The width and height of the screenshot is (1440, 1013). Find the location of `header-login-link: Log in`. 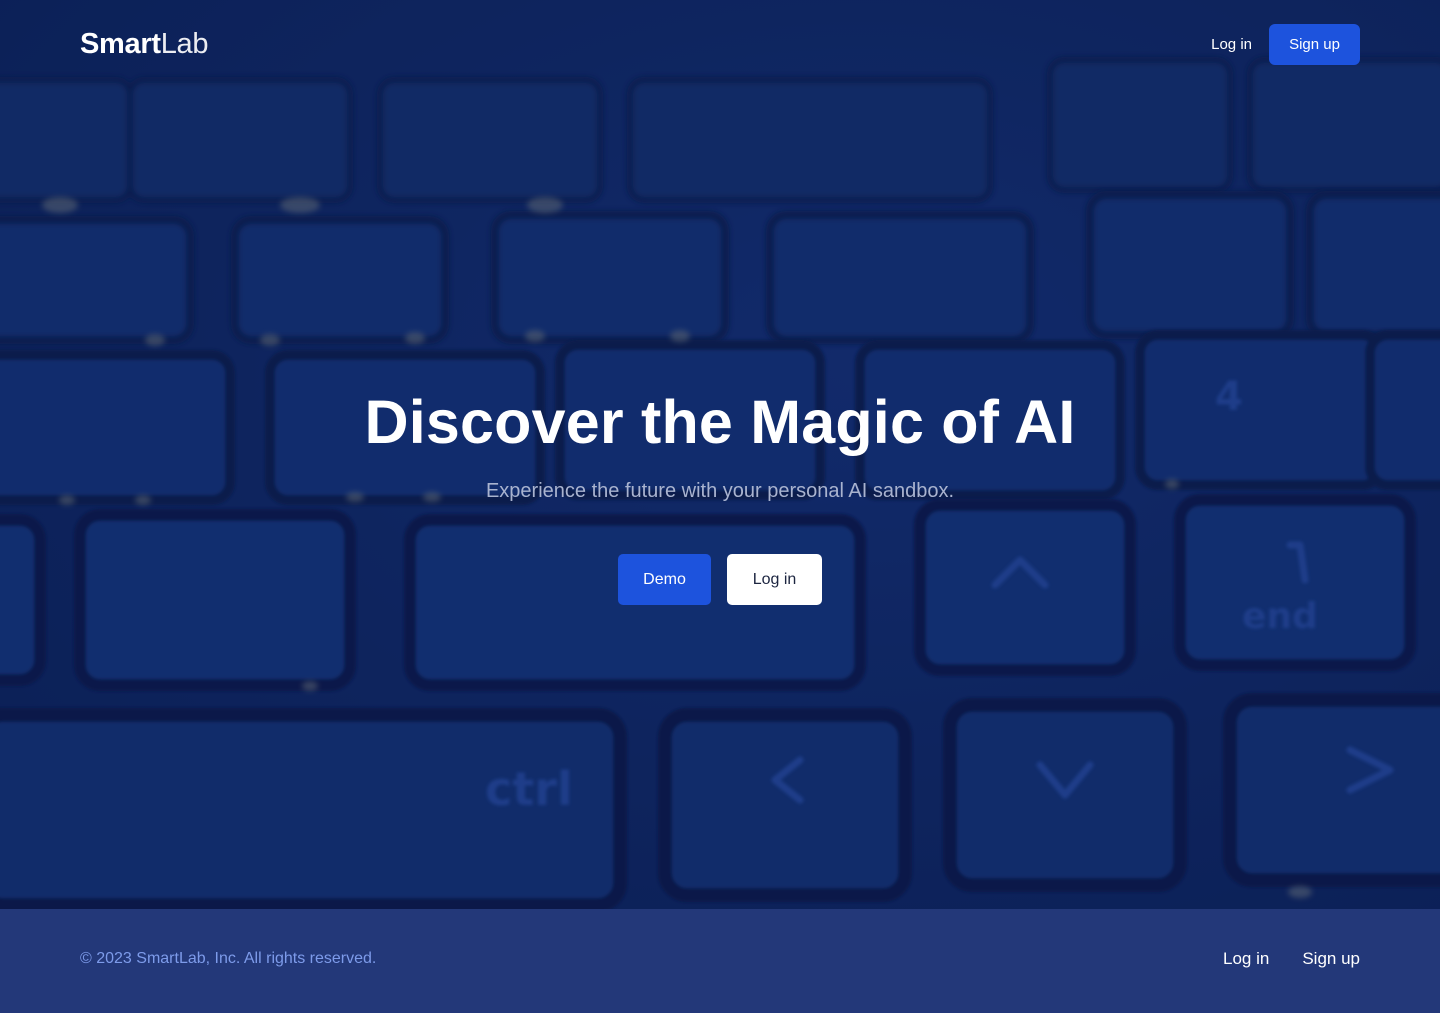

header-login-link: Log in is located at coordinates (1231, 44).